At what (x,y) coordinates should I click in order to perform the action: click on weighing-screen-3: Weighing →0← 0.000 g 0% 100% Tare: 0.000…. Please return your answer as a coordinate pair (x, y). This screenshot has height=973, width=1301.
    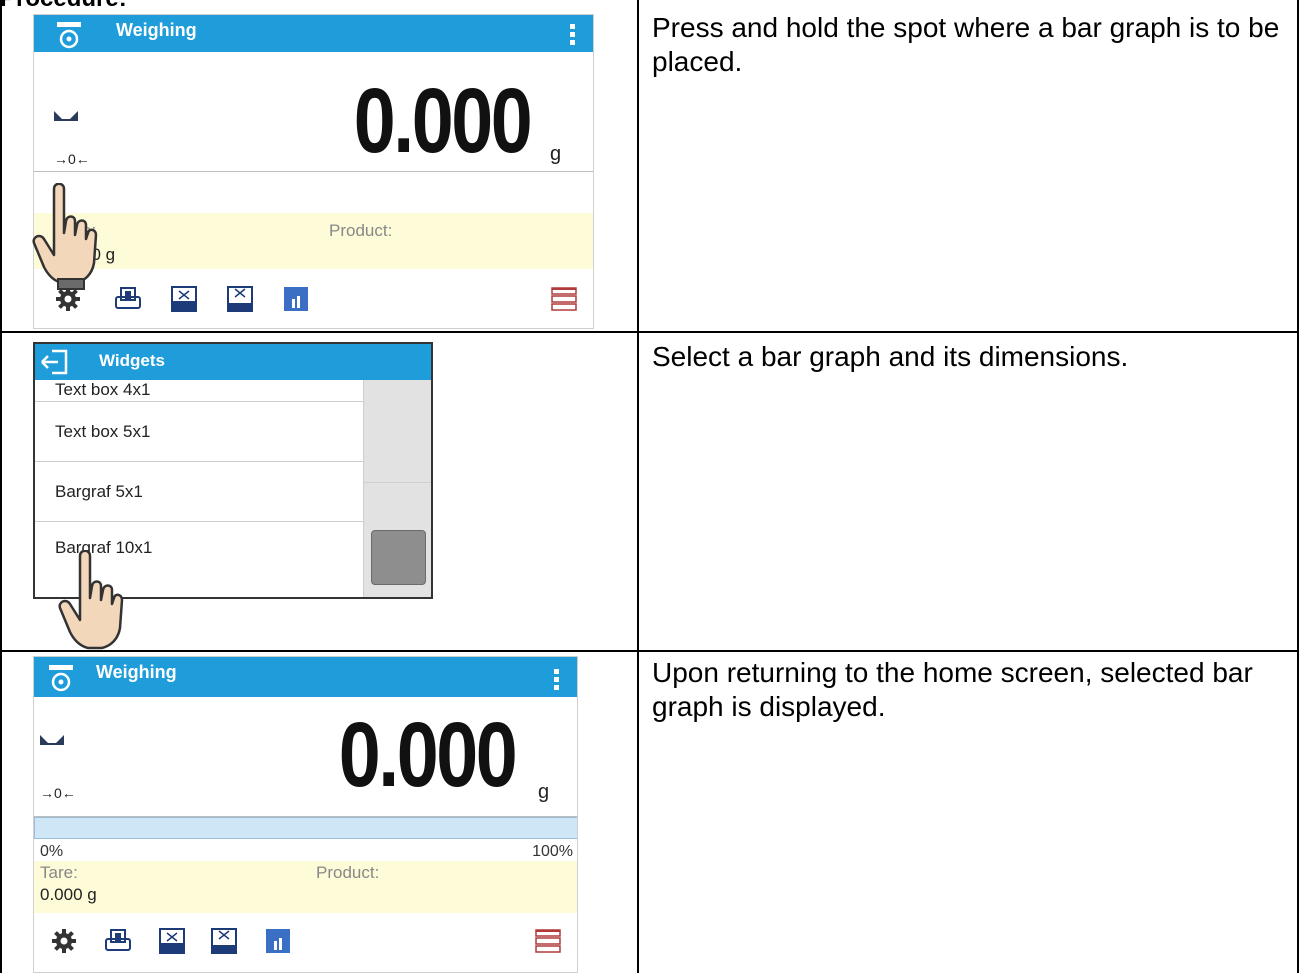
    Looking at the image, I should click on (305, 814).